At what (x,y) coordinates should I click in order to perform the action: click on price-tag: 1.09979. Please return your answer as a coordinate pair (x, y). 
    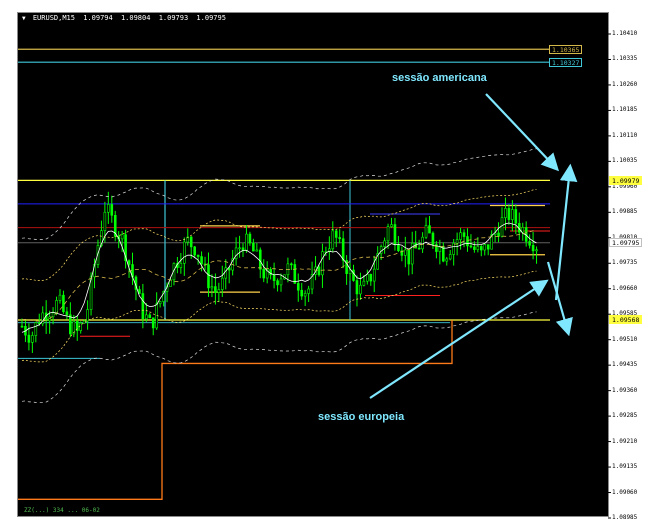
    Looking at the image, I should click on (626, 180).